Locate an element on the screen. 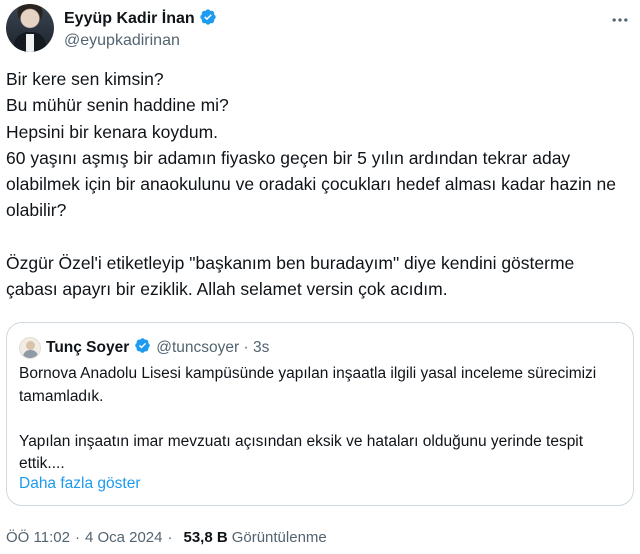 This screenshot has width=640, height=554. quoted-author-avatar is located at coordinates (30, 348).